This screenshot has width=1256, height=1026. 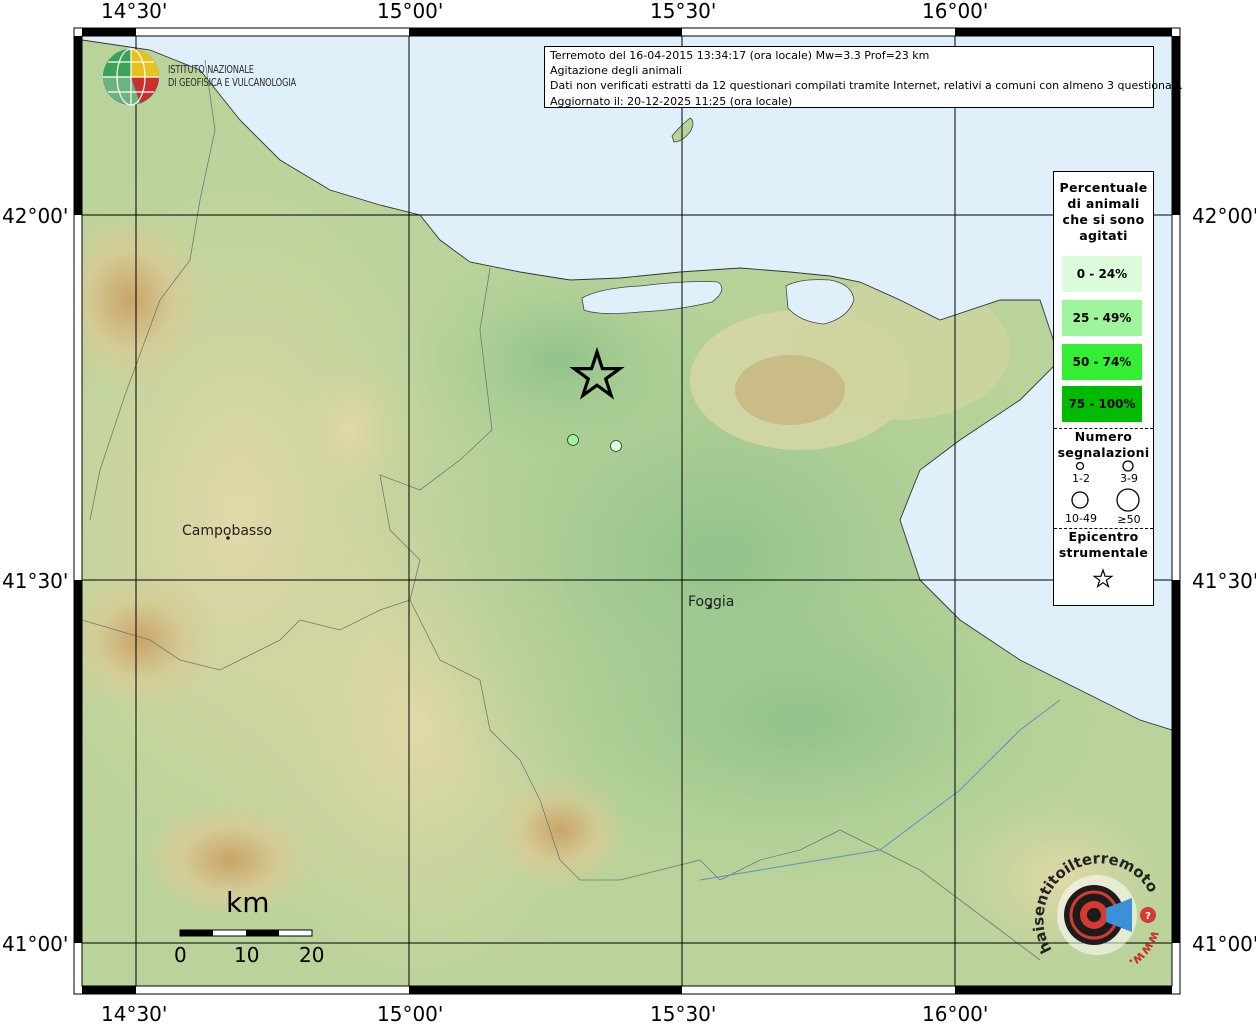 I want to click on legend-class-swatch: 0 - 24%, so click(x=1102, y=274).